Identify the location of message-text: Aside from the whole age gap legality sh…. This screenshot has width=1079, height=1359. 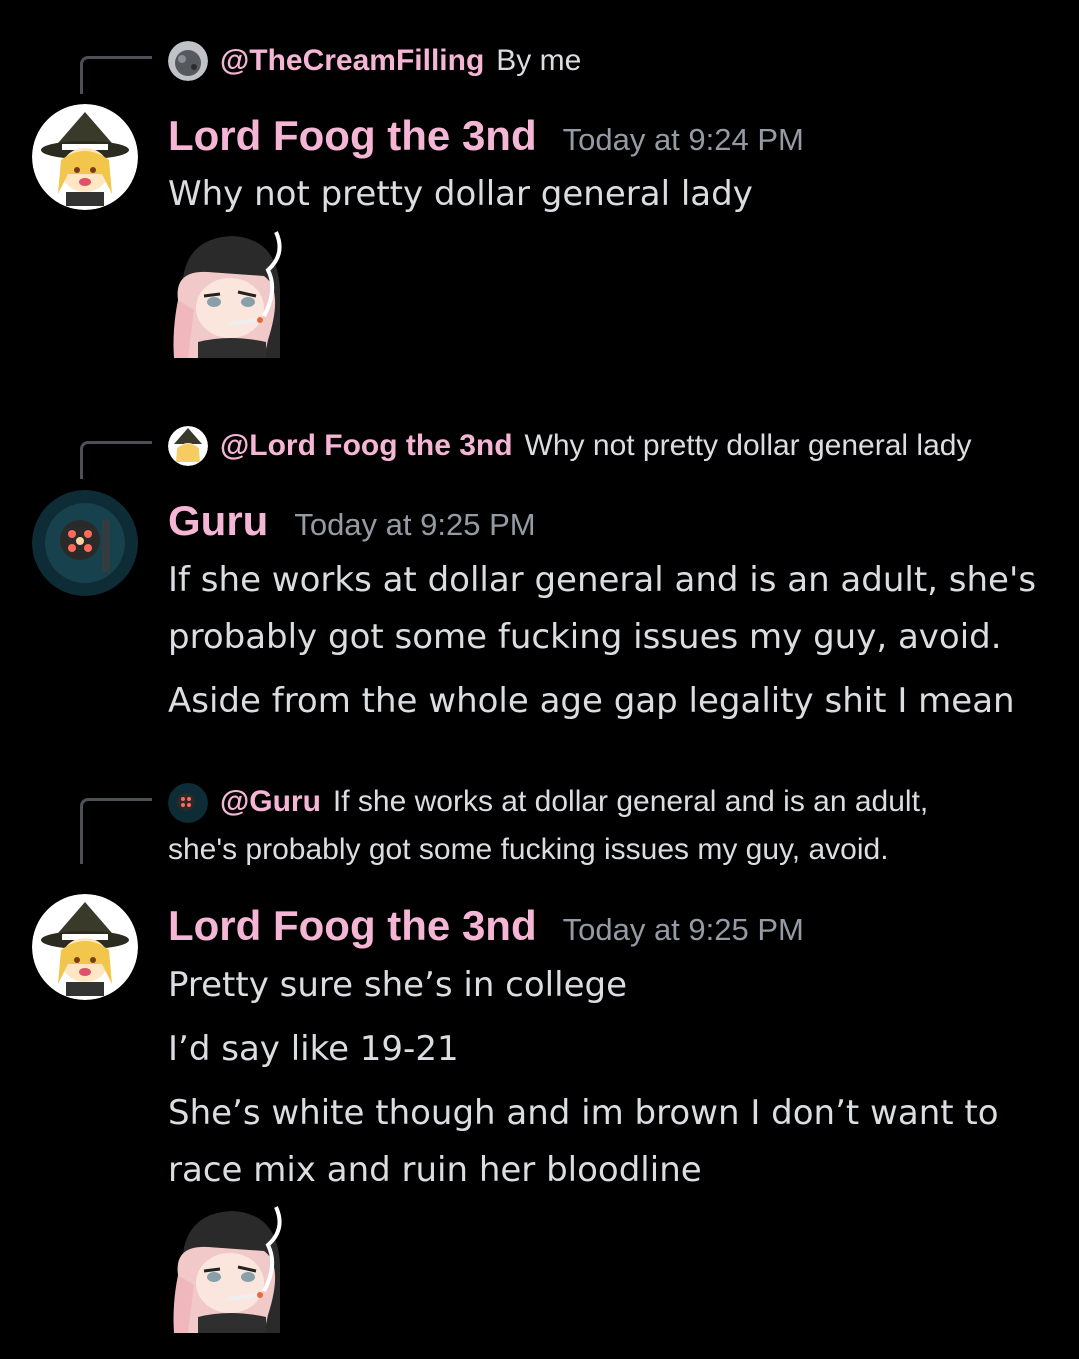
(591, 701).